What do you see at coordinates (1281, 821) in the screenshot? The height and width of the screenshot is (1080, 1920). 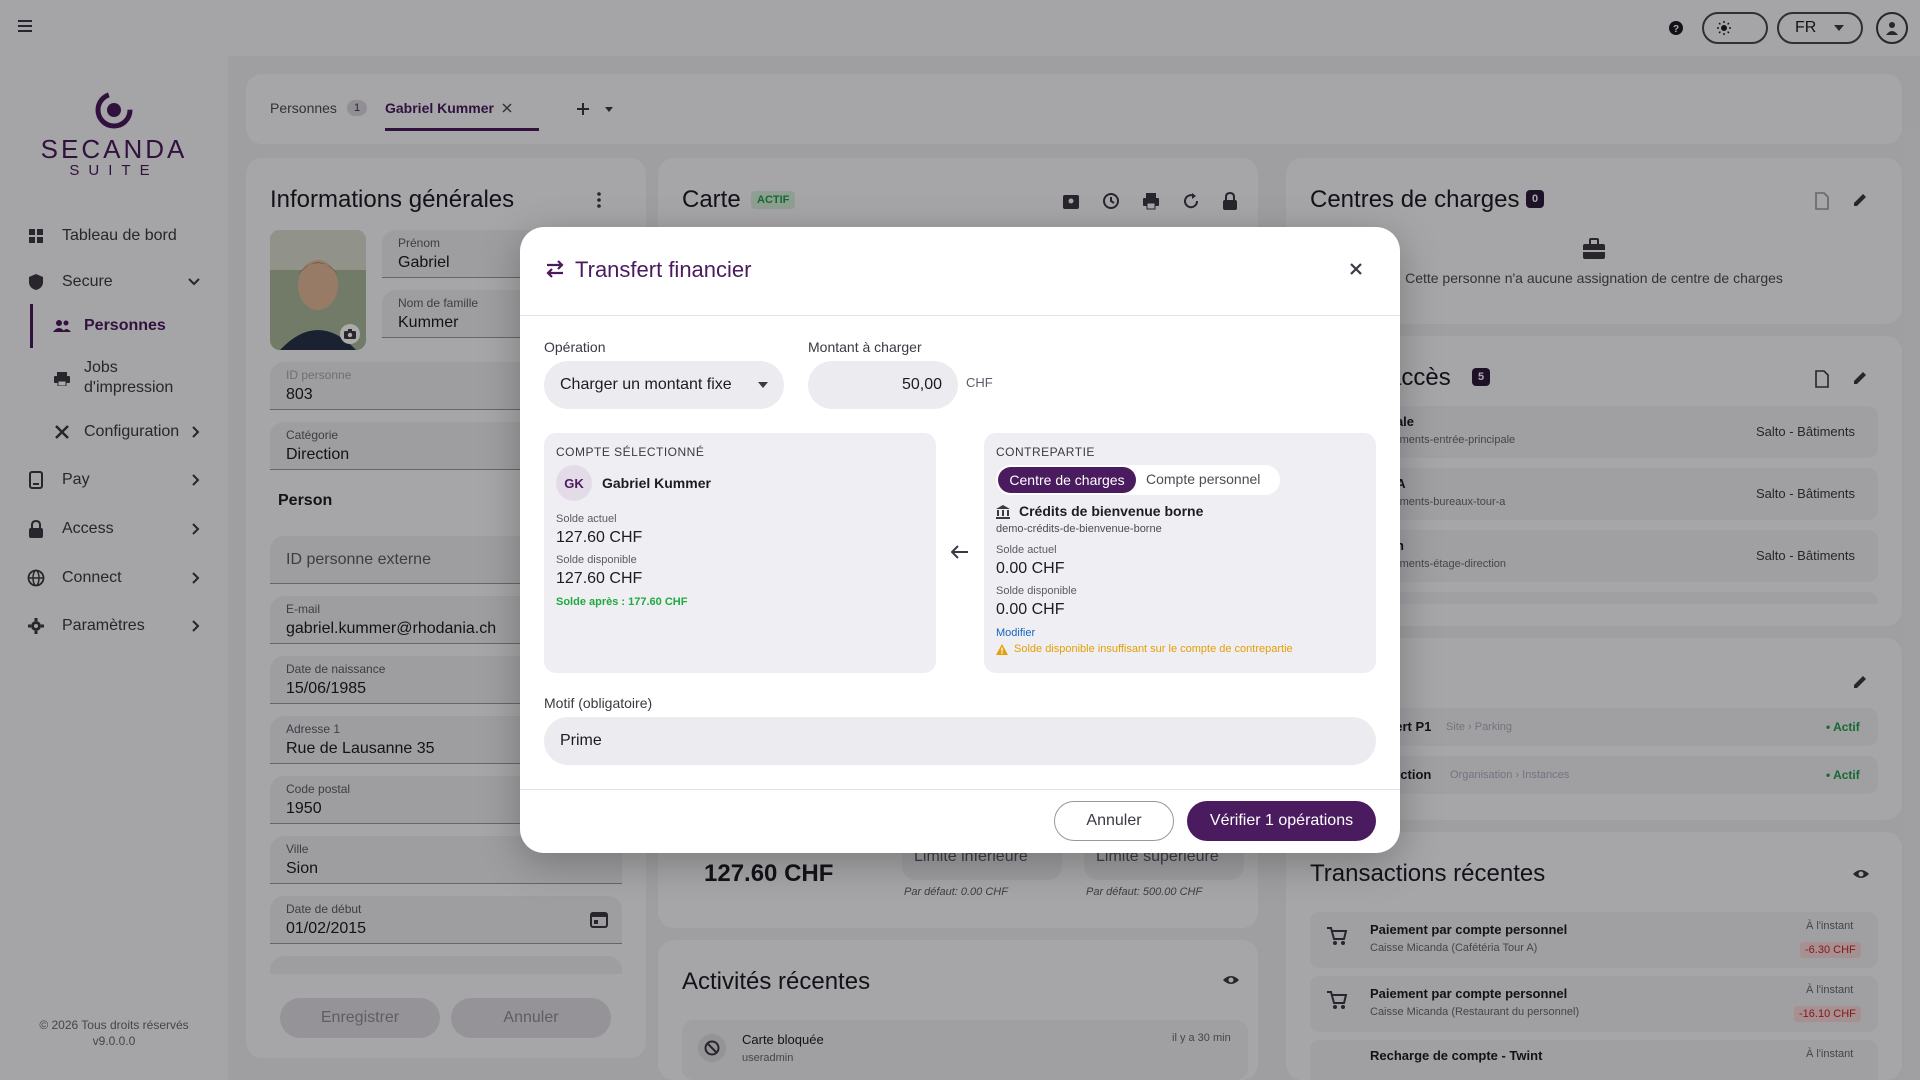 I see `verify-button: Vérifier 1 opérations` at bounding box center [1281, 821].